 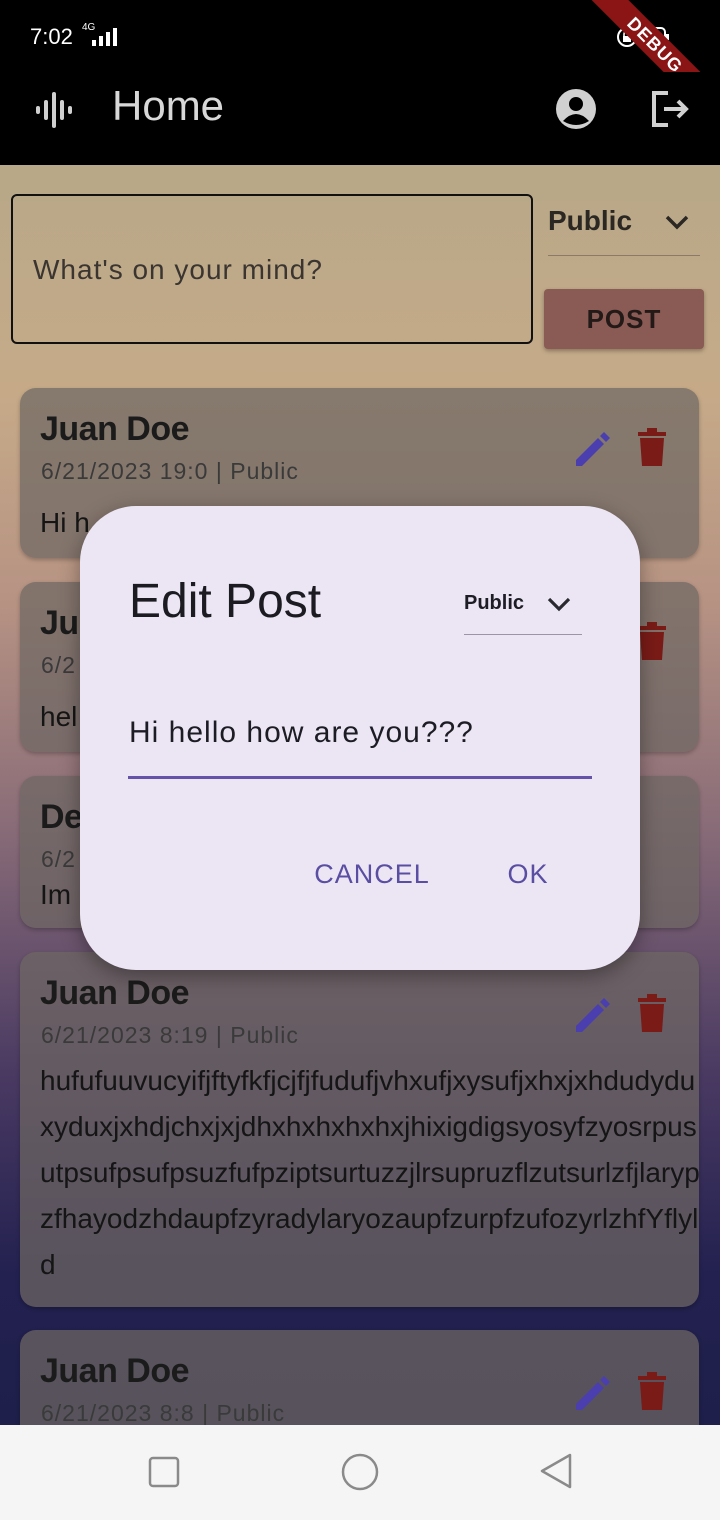 I want to click on post-author: Ju, so click(x=59, y=623).